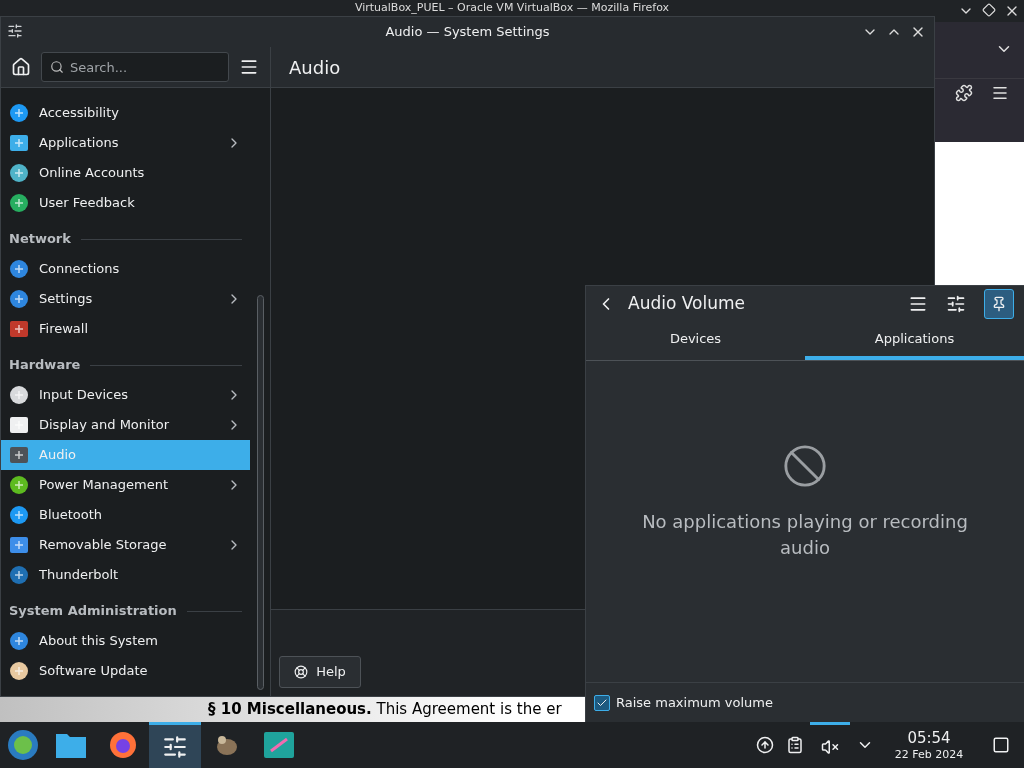 The image size is (1024, 768). I want to click on sidebar-item: About this System, so click(125, 641).